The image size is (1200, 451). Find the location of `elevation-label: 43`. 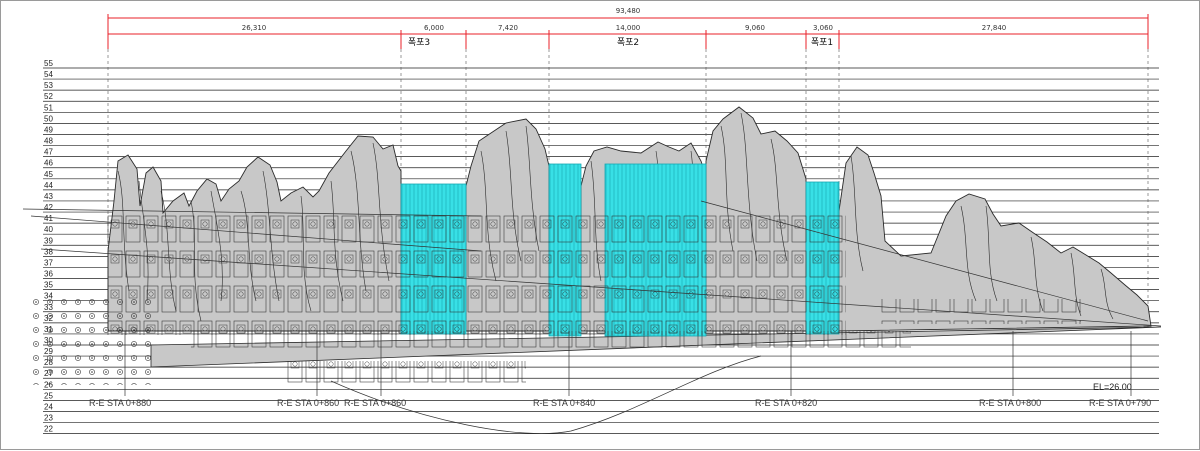

elevation-label: 43 is located at coordinates (48, 196).